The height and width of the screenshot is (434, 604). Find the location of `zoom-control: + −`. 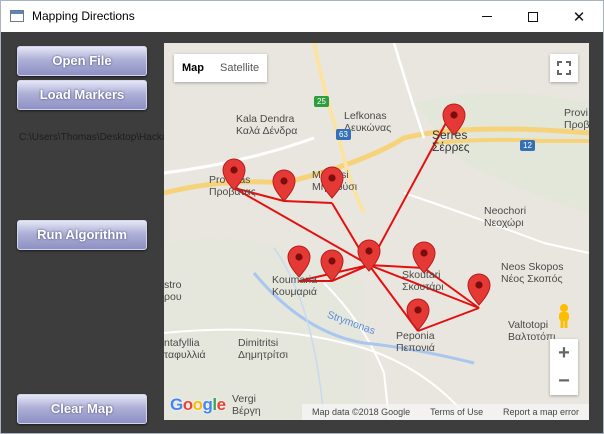

zoom-control: + − is located at coordinates (564, 367).